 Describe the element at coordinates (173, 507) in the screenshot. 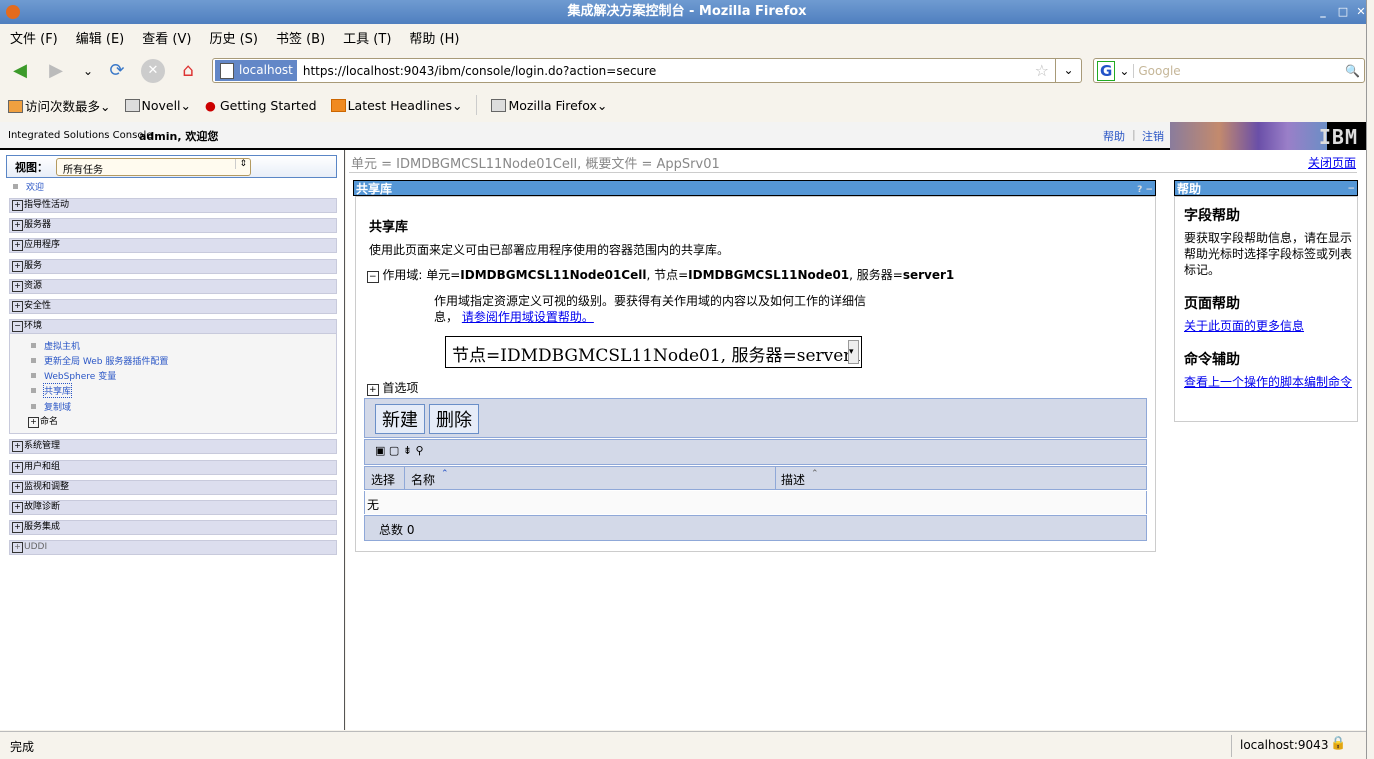

I see `nav-troubleshooting: 故障诊断` at that location.